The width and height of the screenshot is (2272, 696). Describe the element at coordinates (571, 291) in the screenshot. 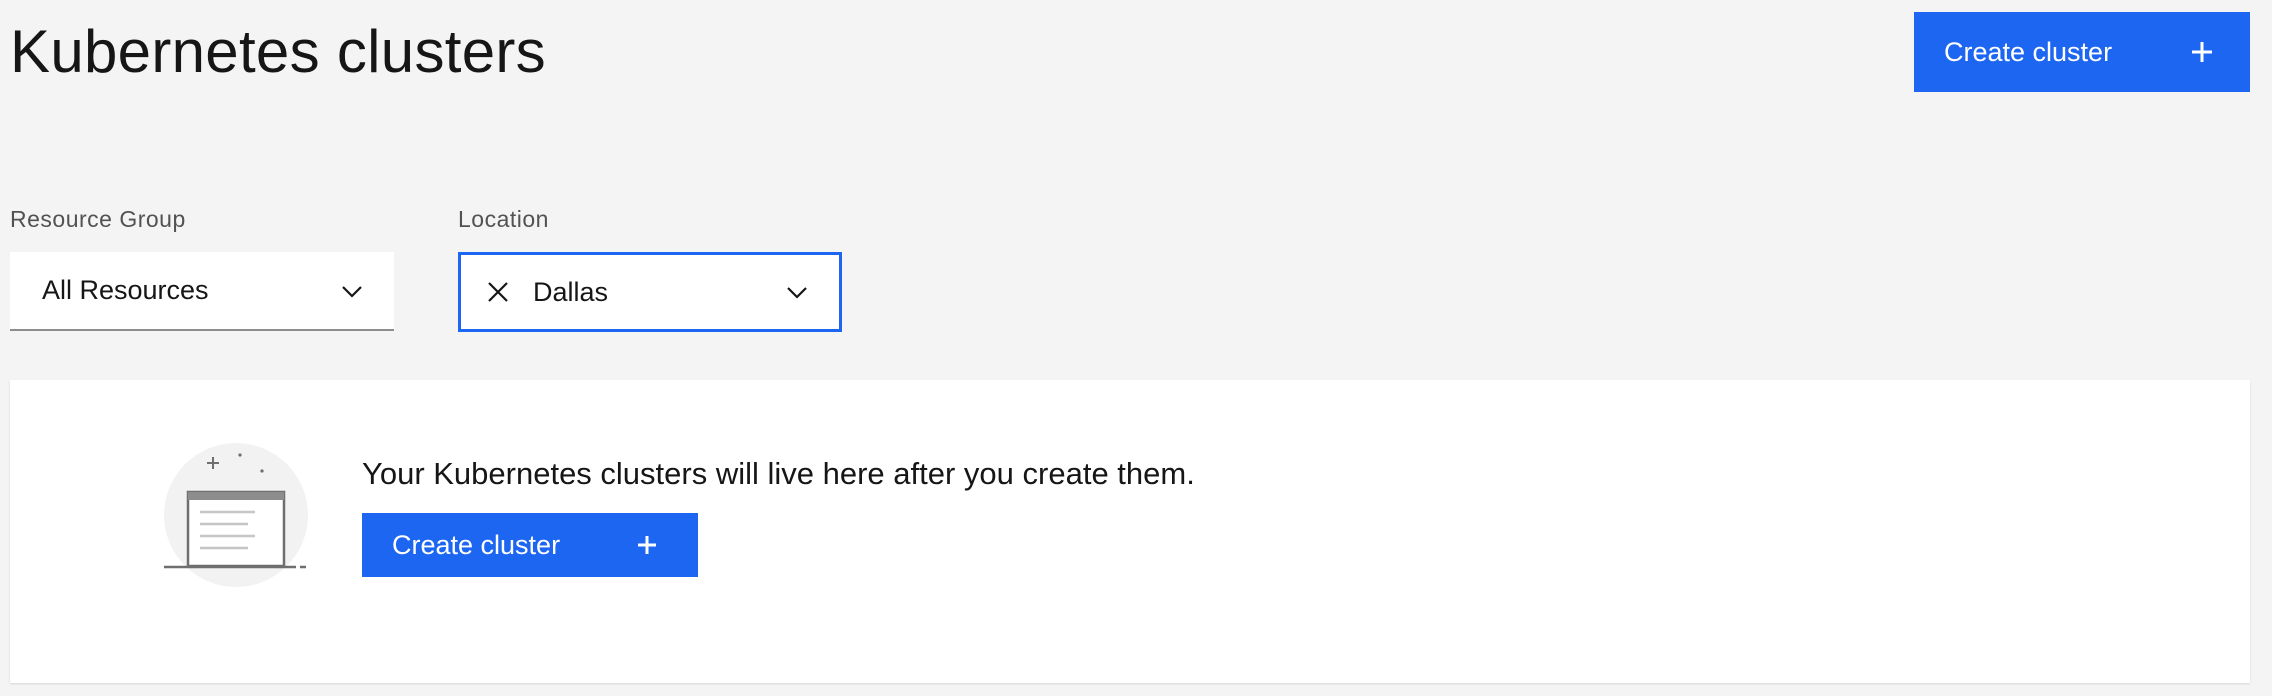

I see `location-value: Dallas` at that location.